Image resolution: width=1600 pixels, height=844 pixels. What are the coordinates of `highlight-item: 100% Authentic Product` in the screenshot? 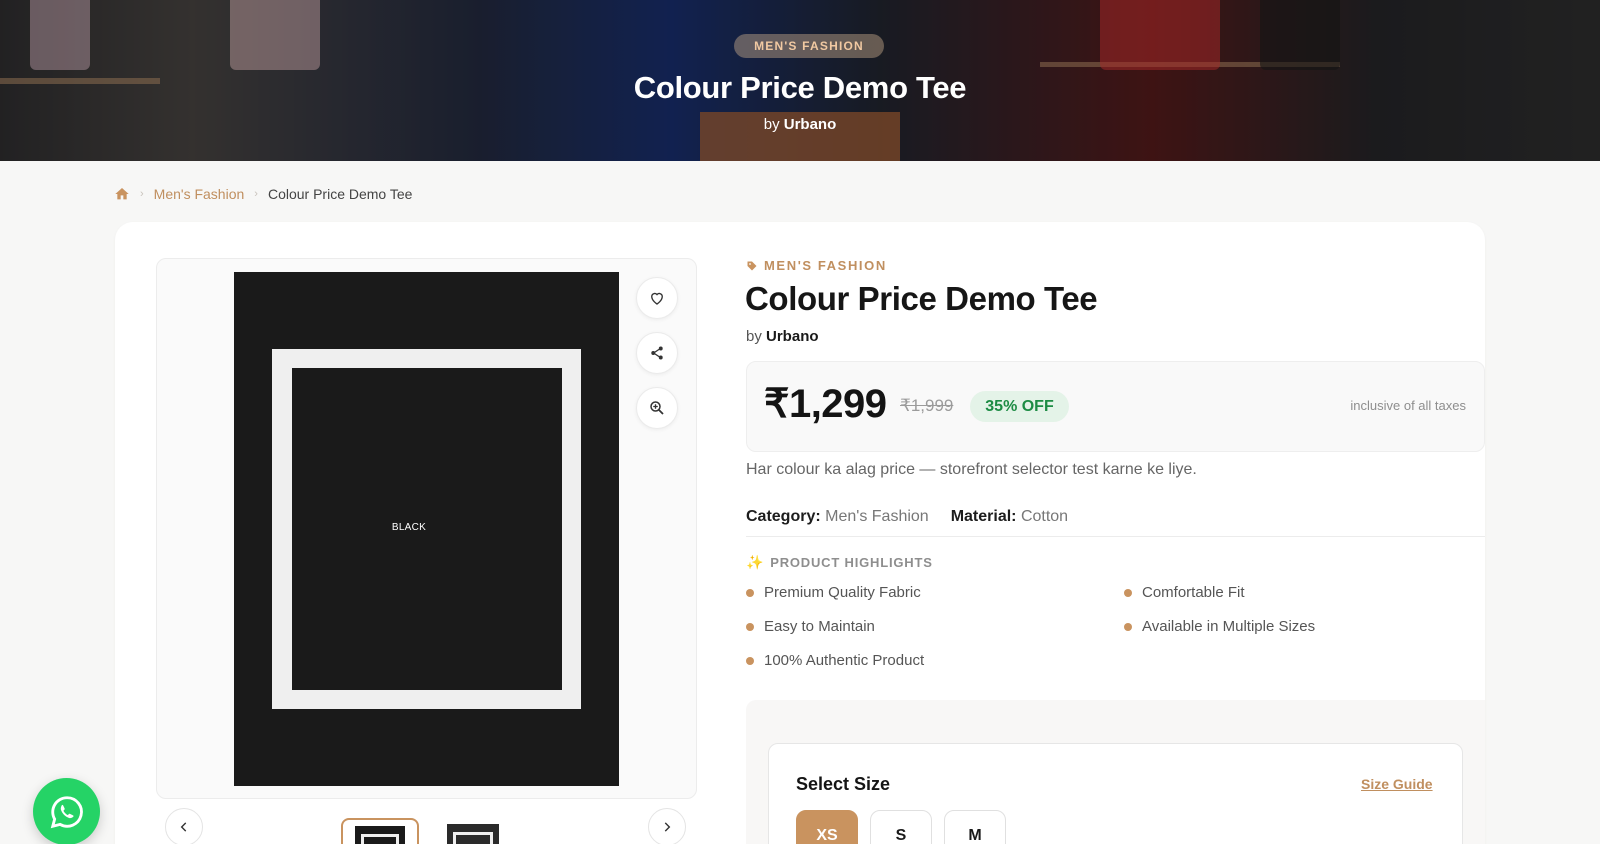 It's located at (835, 660).